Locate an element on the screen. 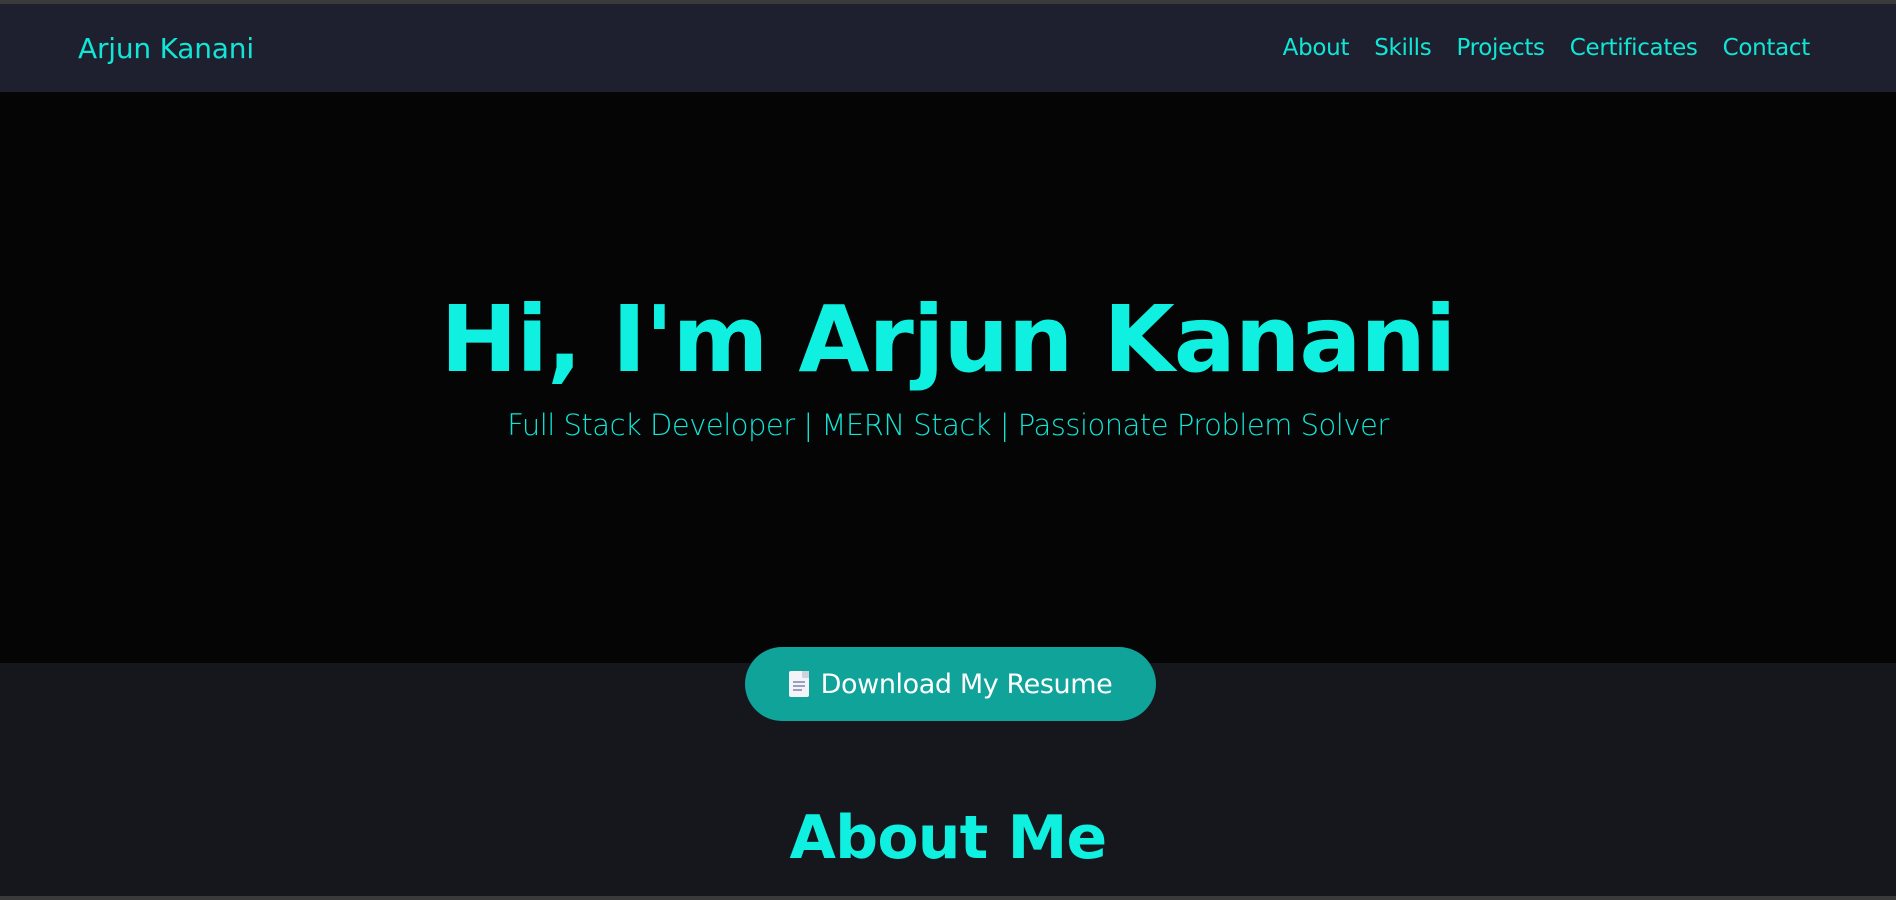 This screenshot has height=900, width=1896. download-resume-label: Download My Resume is located at coordinates (966, 684).